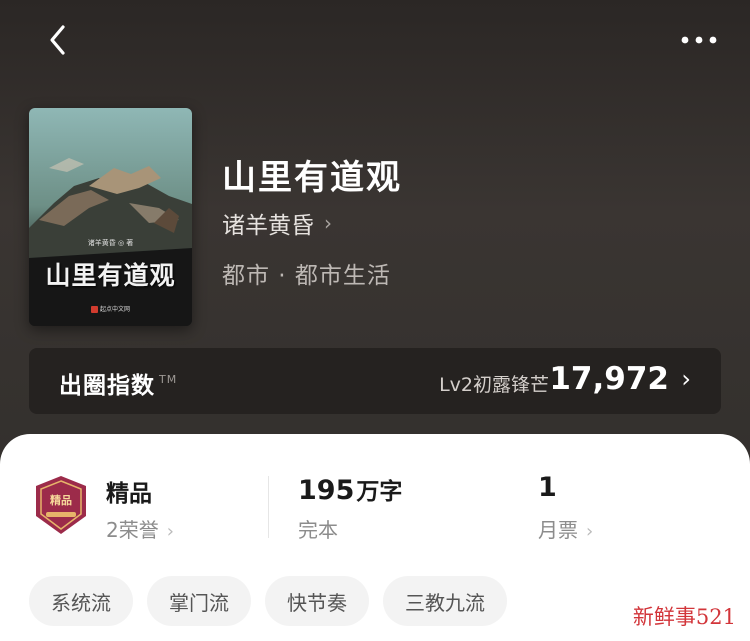 The width and height of the screenshot is (750, 641). I want to click on completion-status: 完本, so click(318, 530).